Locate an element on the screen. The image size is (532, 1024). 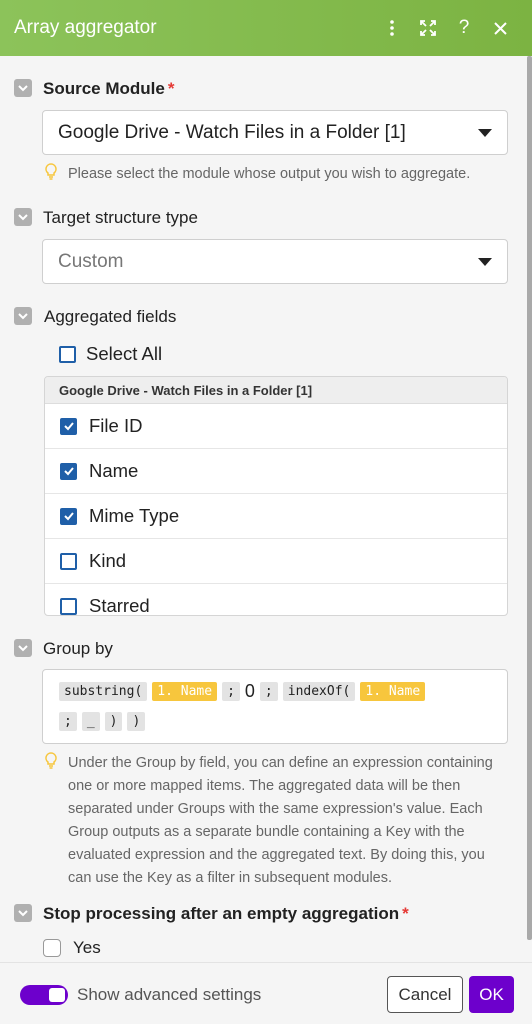
toggle-knob is located at coordinates (57, 995).